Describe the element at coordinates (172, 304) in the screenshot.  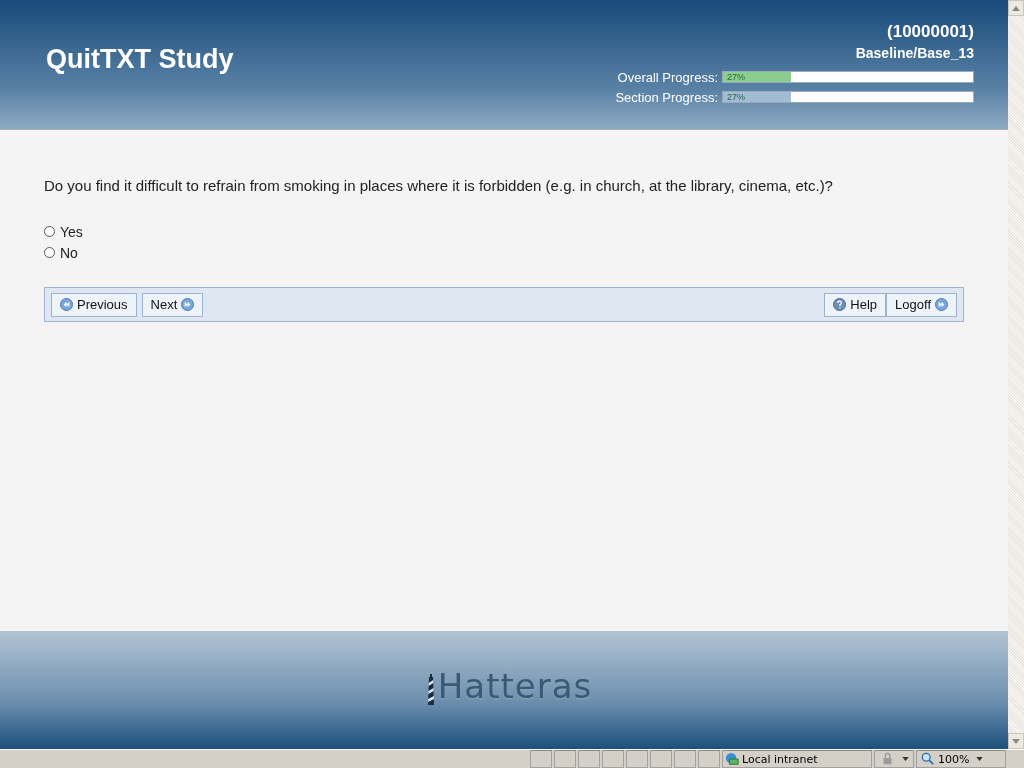
I see `nav-button: Next` at that location.